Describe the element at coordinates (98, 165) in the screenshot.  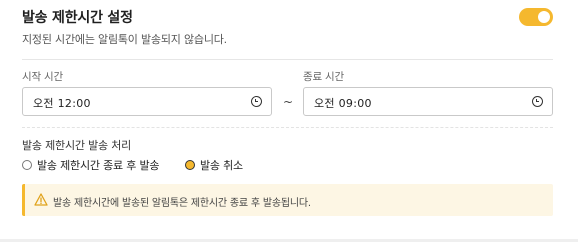
I see `radio-label: 발송 제한시간 종료 후 발송` at that location.